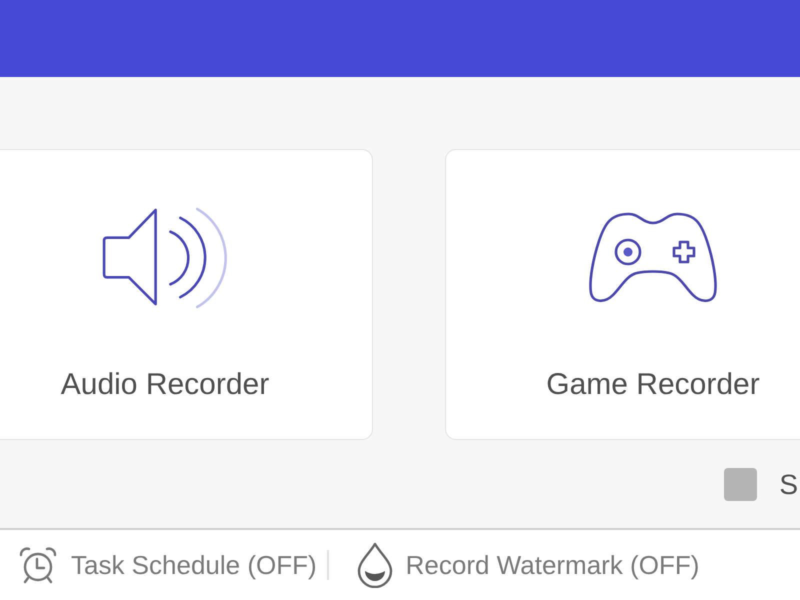 The height and width of the screenshot is (600, 800). I want to click on speaker-icon, so click(165, 258).